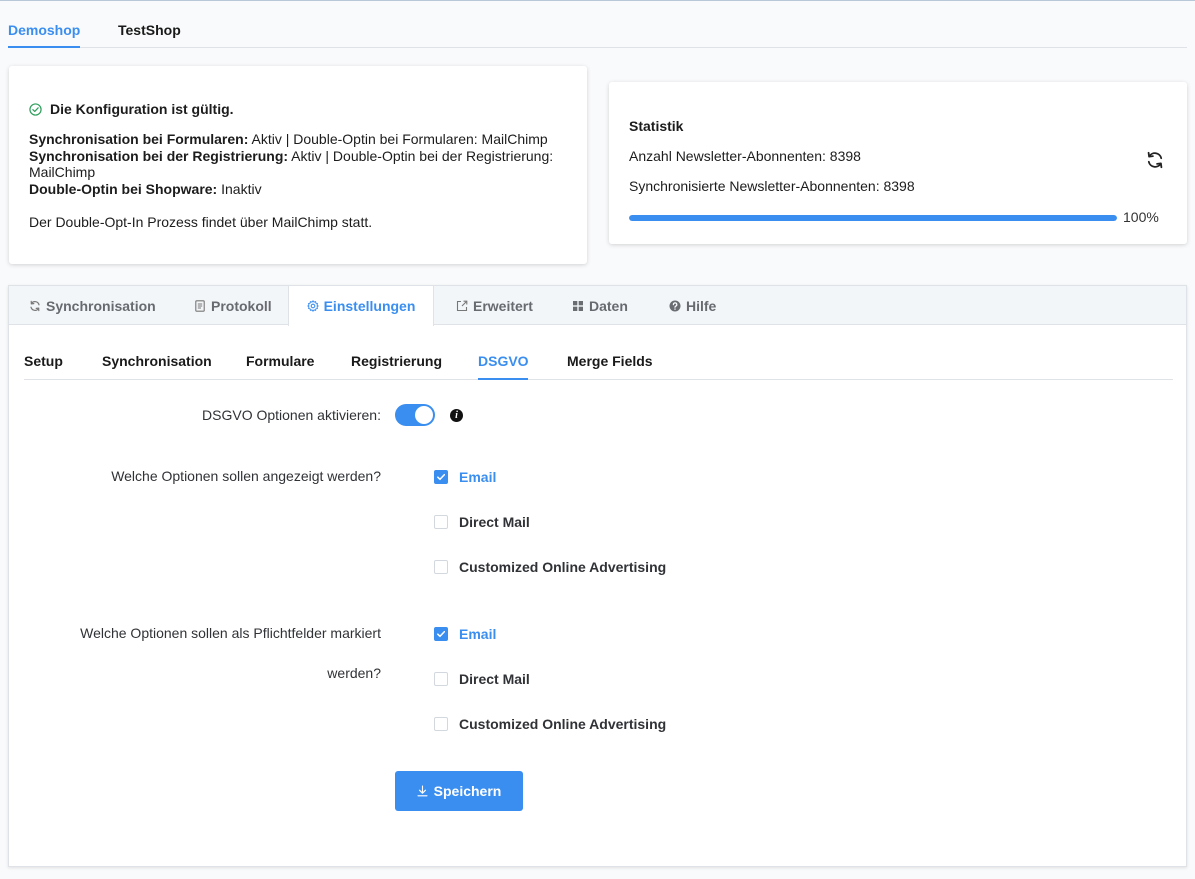 The image size is (1195, 879). Describe the element at coordinates (241, 305) in the screenshot. I see `tab-protokoll-label: Protokoll` at that location.